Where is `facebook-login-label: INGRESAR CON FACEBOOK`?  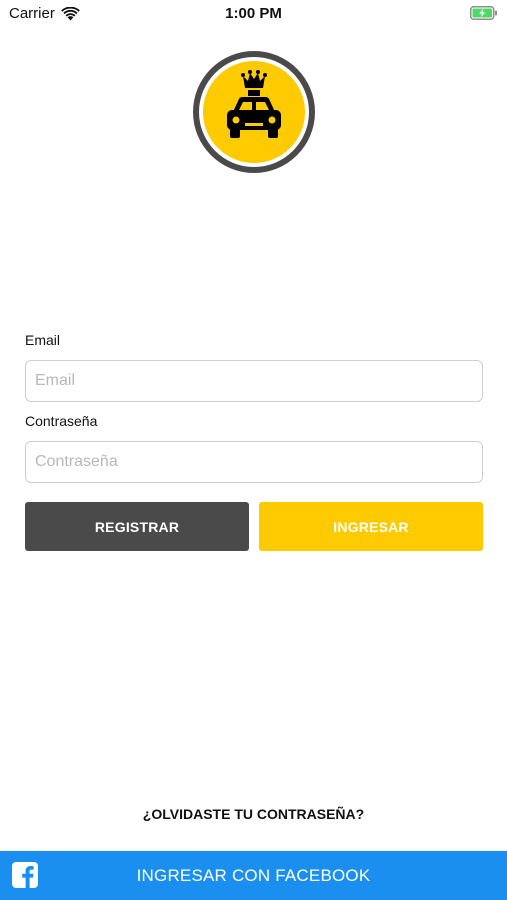 facebook-login-label: INGRESAR CON FACEBOOK is located at coordinates (253, 875).